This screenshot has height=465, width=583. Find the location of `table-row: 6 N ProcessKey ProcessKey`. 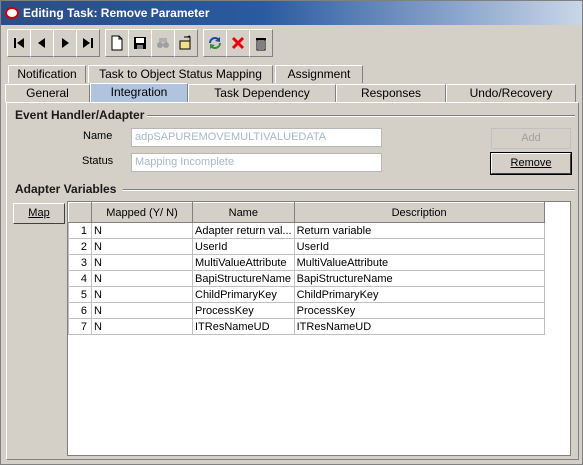

table-row: 6 N ProcessKey ProcessKey is located at coordinates (306, 310).